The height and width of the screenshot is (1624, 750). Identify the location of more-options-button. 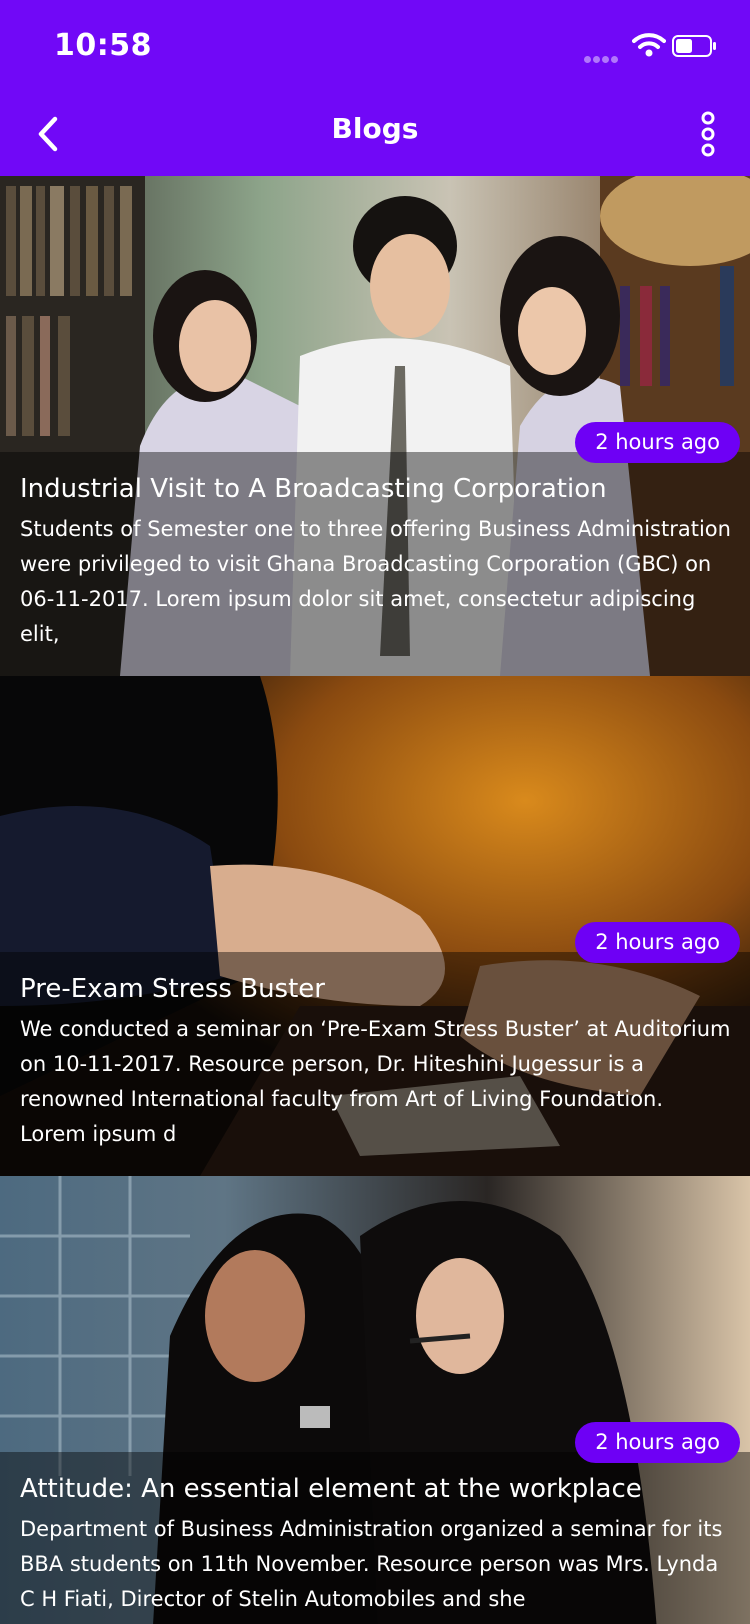
(708, 134).